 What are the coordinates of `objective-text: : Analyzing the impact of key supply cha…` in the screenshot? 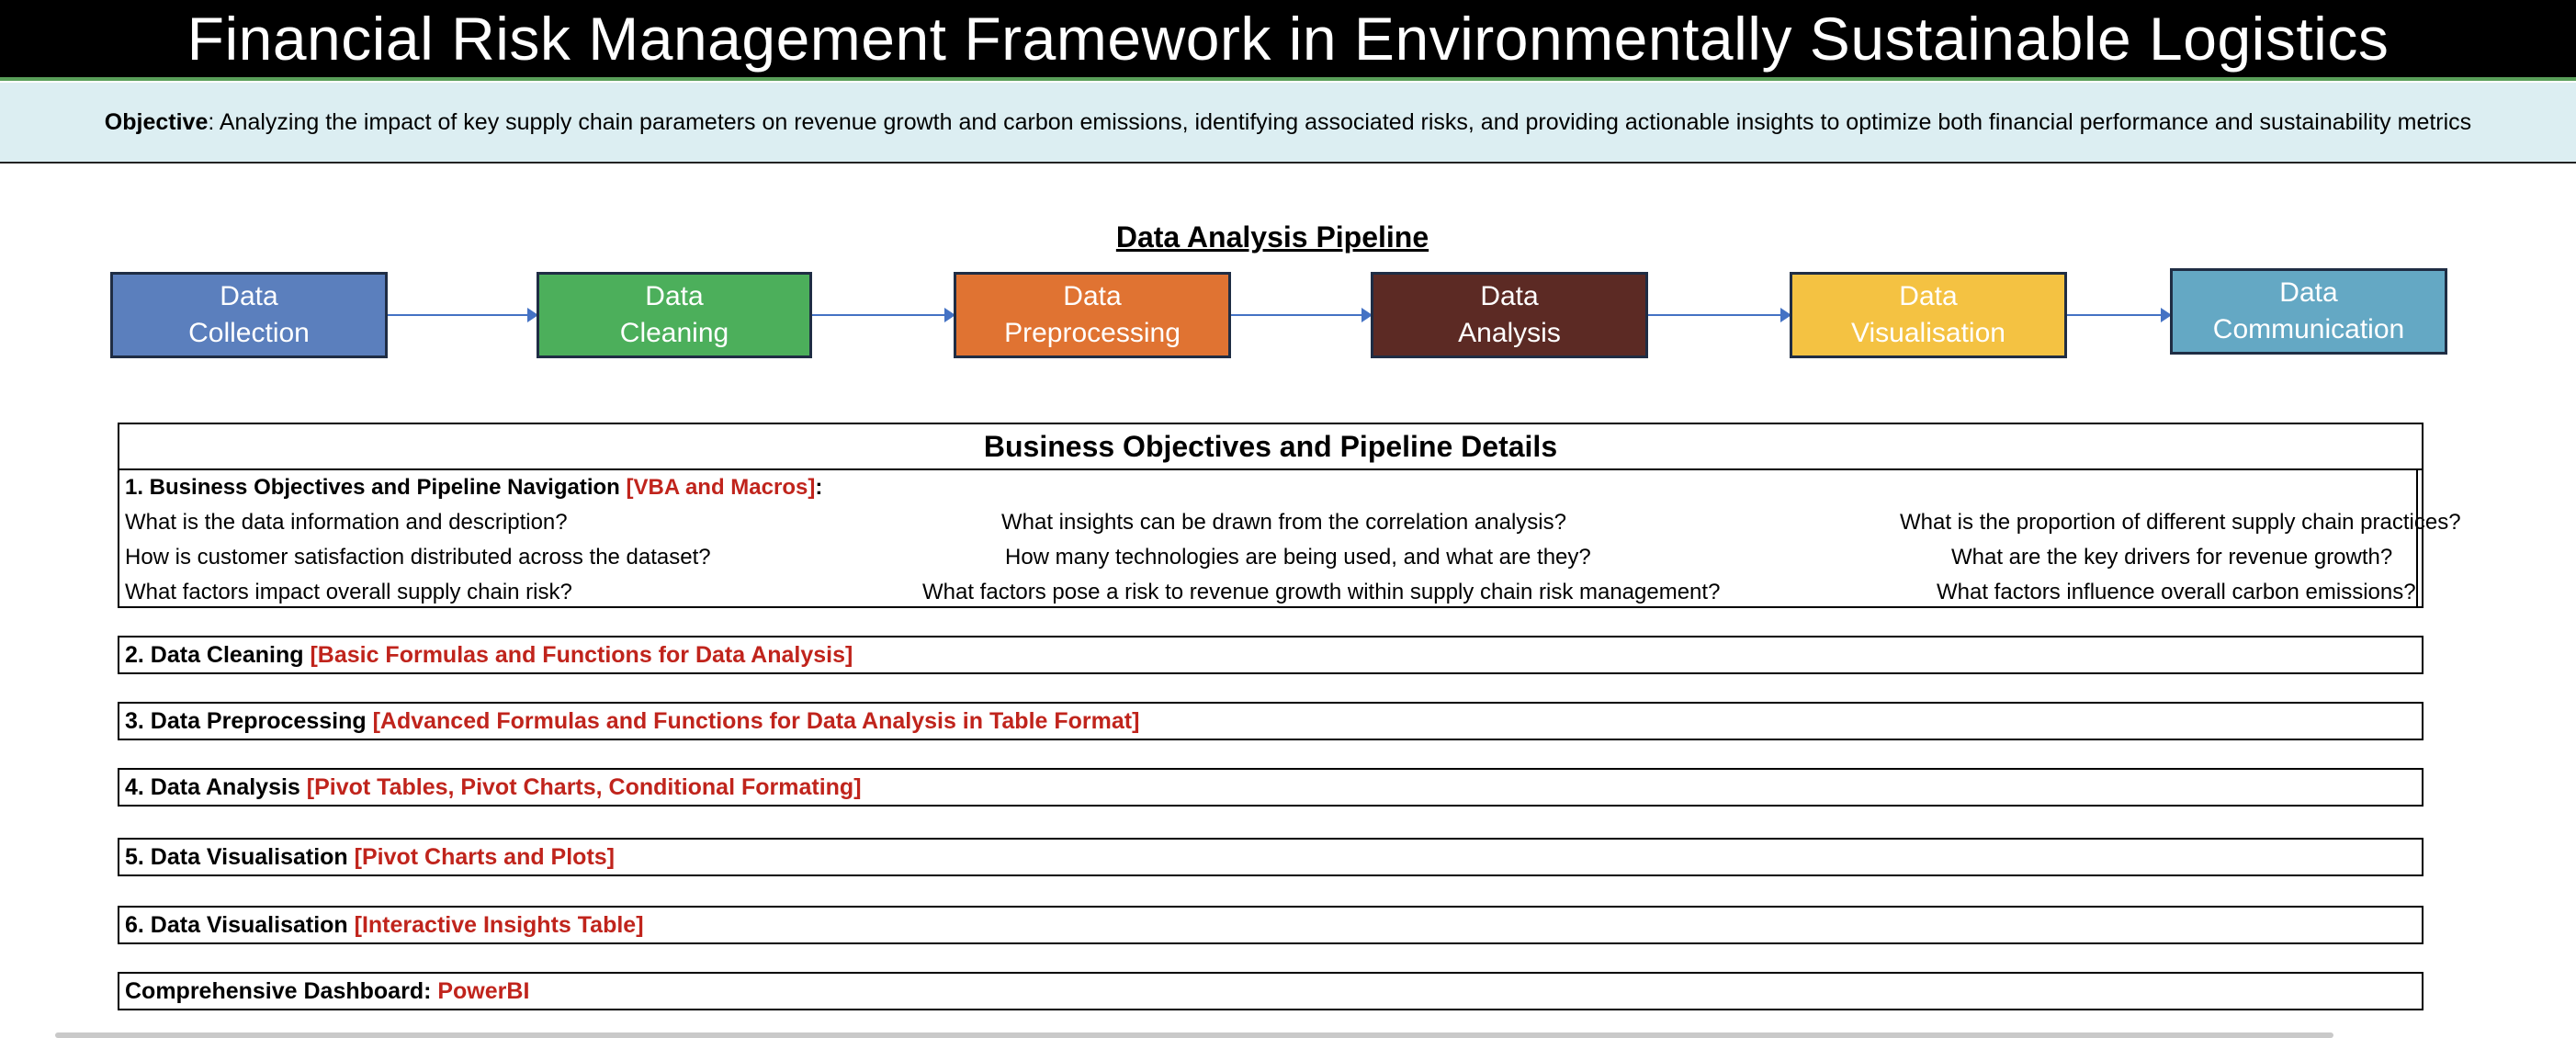 It's located at (1340, 121).